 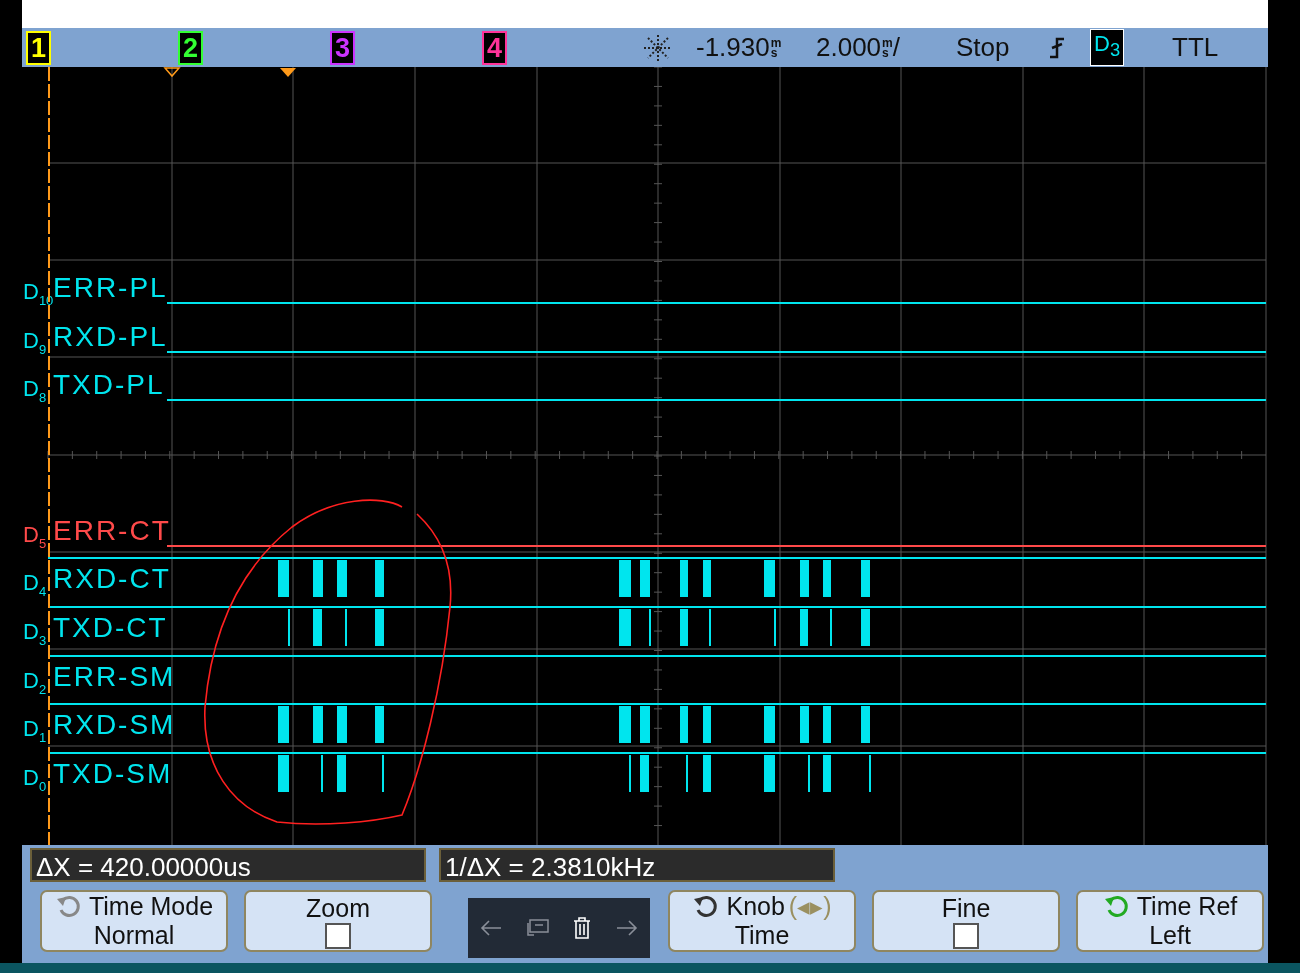 I want to click on slideshow-icon, so click(x=537, y=928).